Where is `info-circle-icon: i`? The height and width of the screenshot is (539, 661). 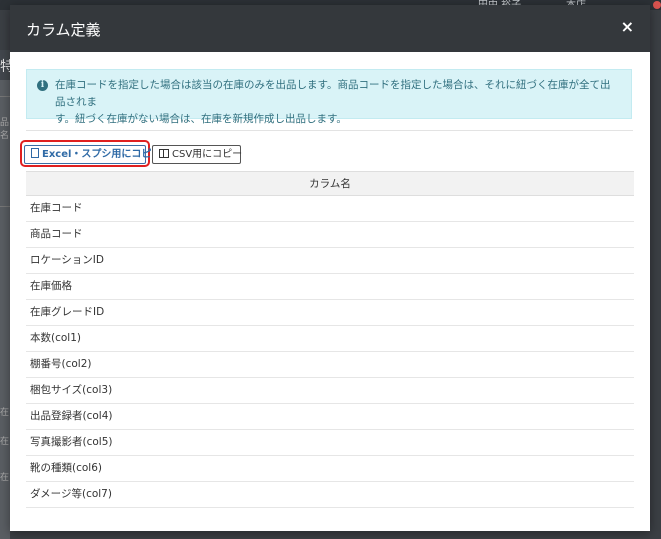 info-circle-icon: i is located at coordinates (42, 85).